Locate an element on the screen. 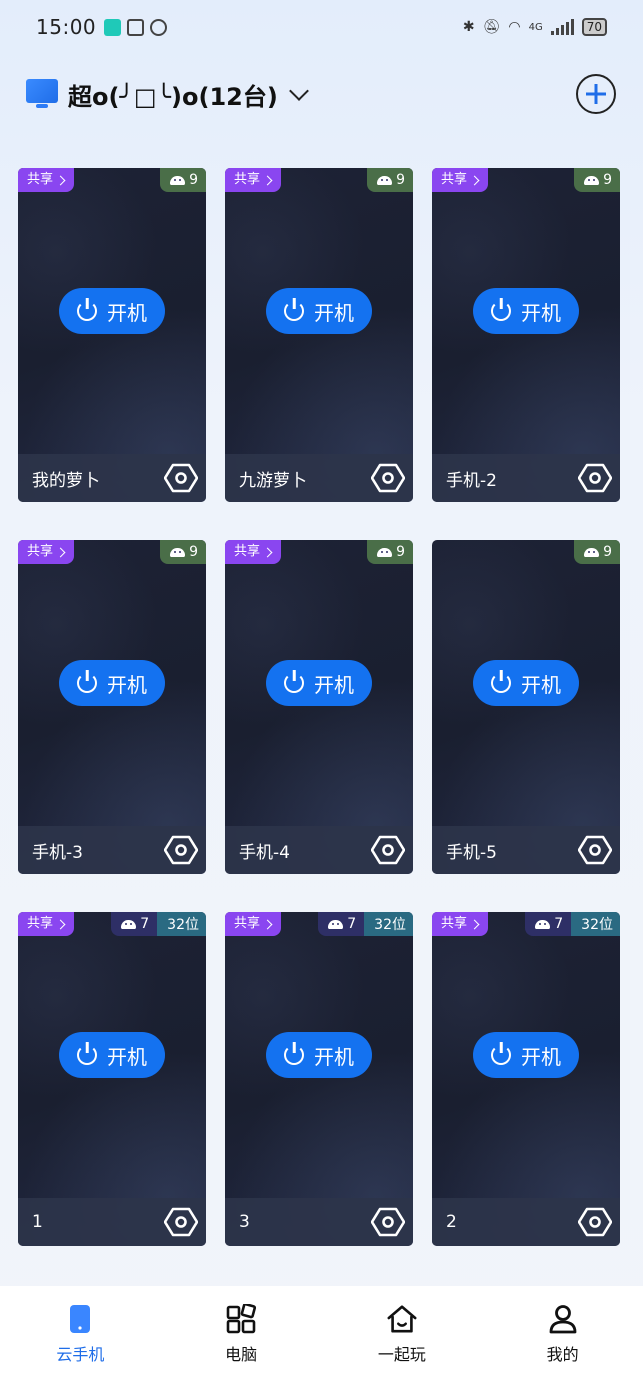 This screenshot has width=643, height=1377. add-device-button is located at coordinates (596, 94).